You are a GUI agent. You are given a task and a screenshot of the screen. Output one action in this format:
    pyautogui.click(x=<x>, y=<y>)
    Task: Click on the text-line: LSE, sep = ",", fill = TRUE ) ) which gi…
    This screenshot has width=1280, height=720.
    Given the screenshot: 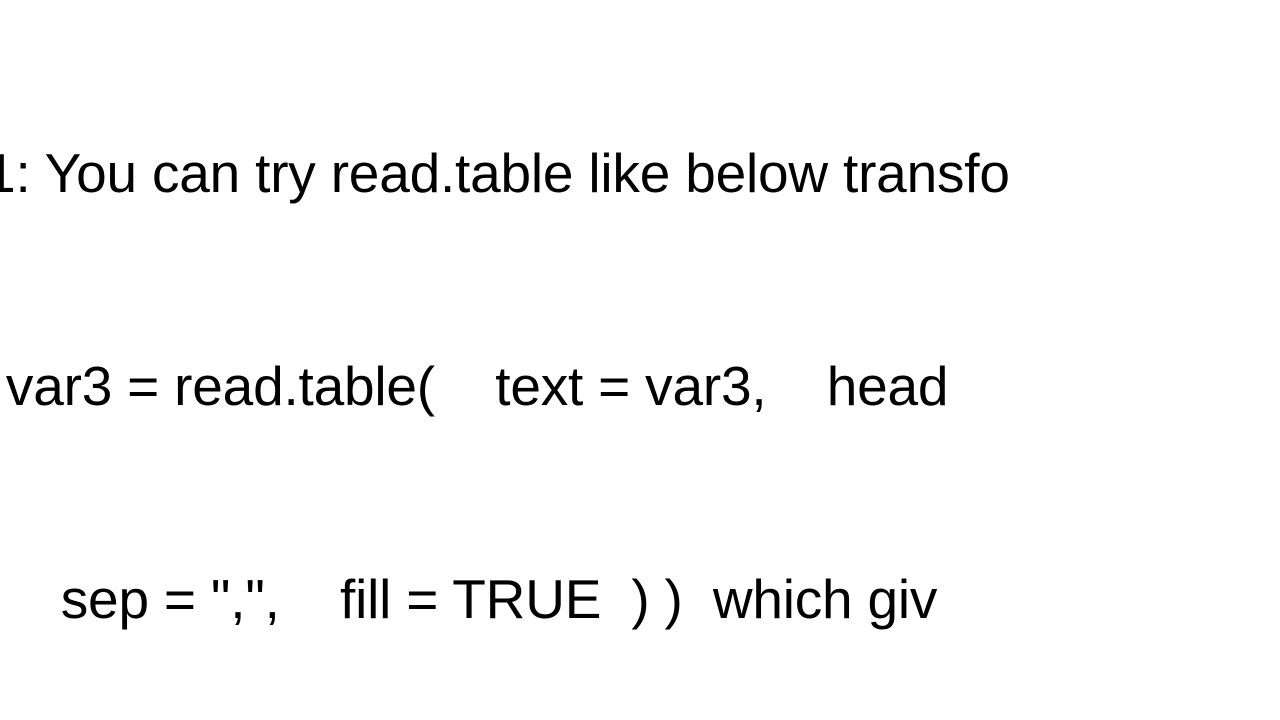 What is the action you would take?
    pyautogui.click(x=469, y=599)
    